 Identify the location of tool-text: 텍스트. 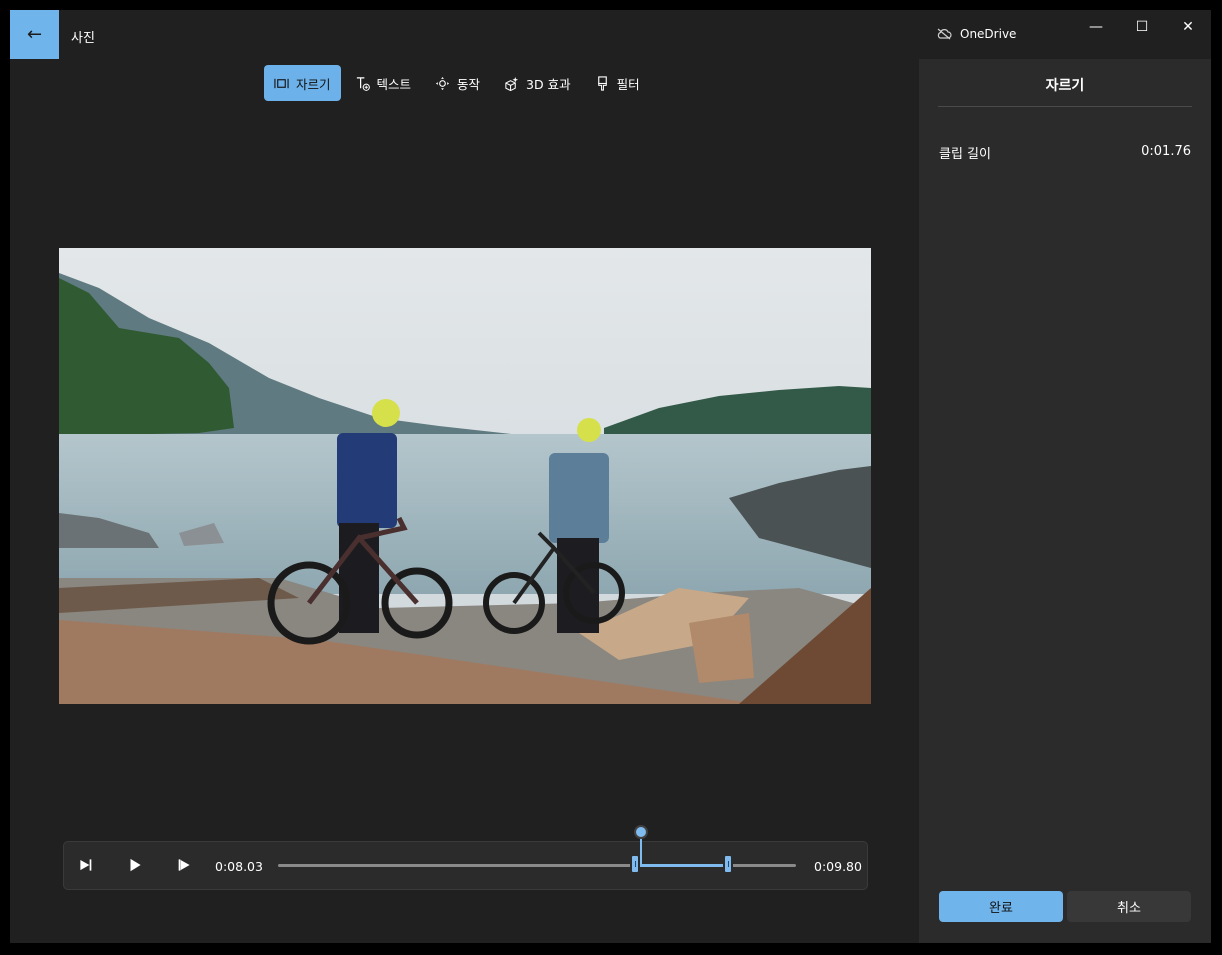
(383, 83).